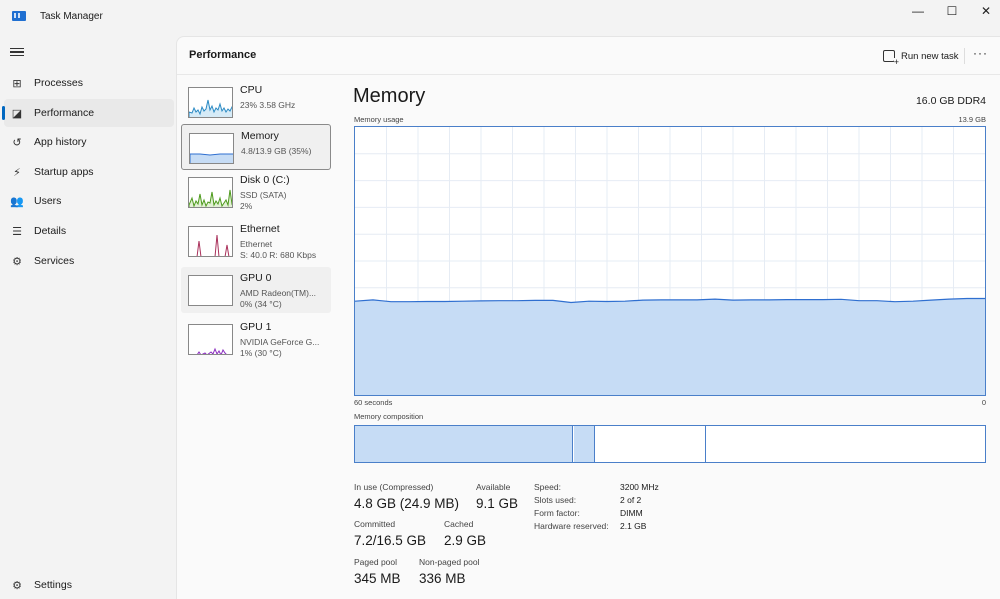 This screenshot has width=1000, height=599. What do you see at coordinates (493, 487) in the screenshot?
I see `available-label: Available` at bounding box center [493, 487].